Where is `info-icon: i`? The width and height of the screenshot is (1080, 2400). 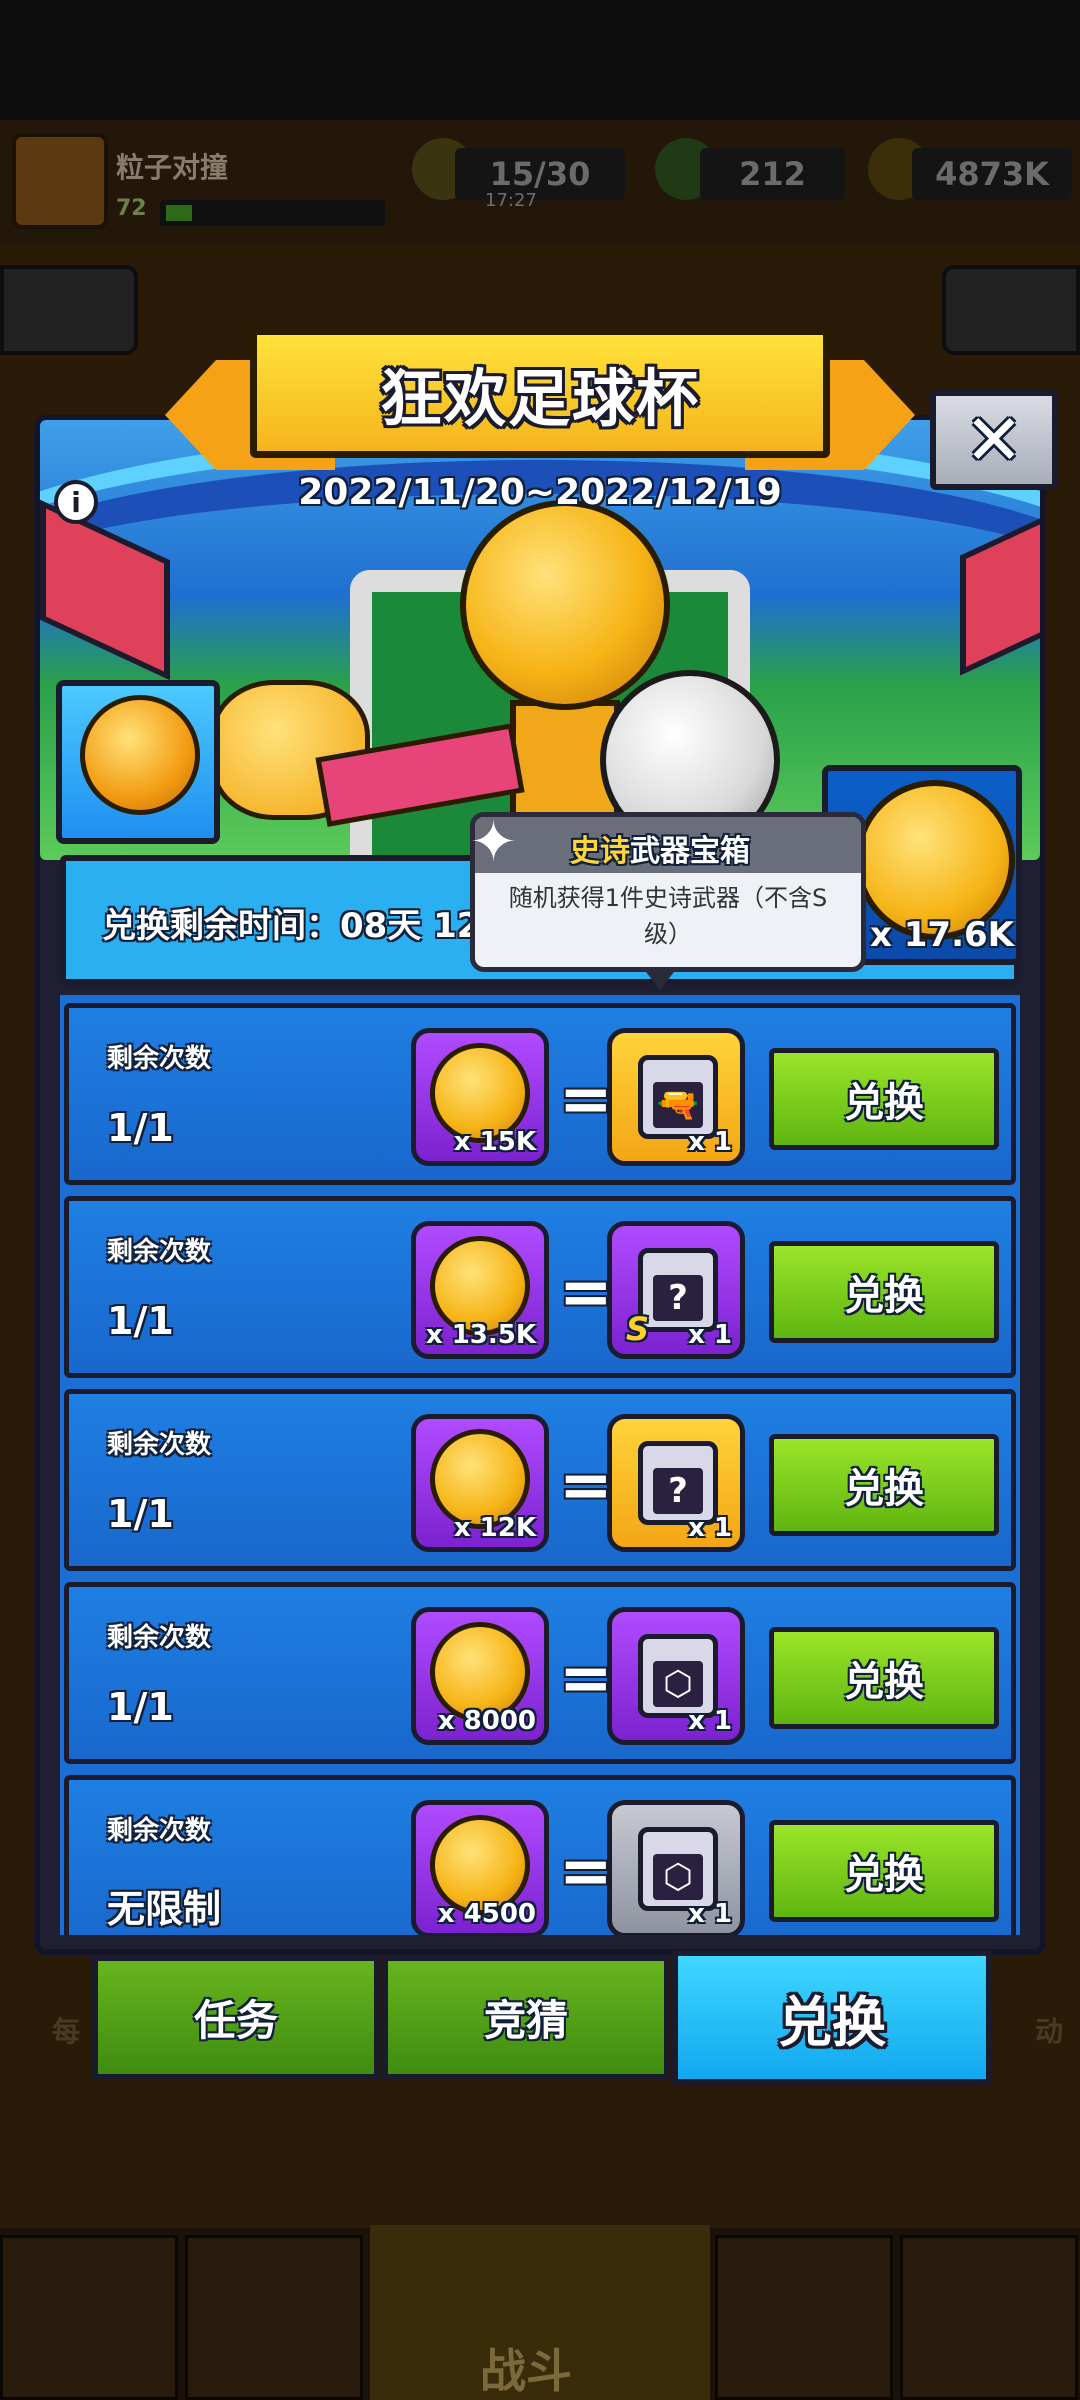
info-icon: i is located at coordinates (76, 502).